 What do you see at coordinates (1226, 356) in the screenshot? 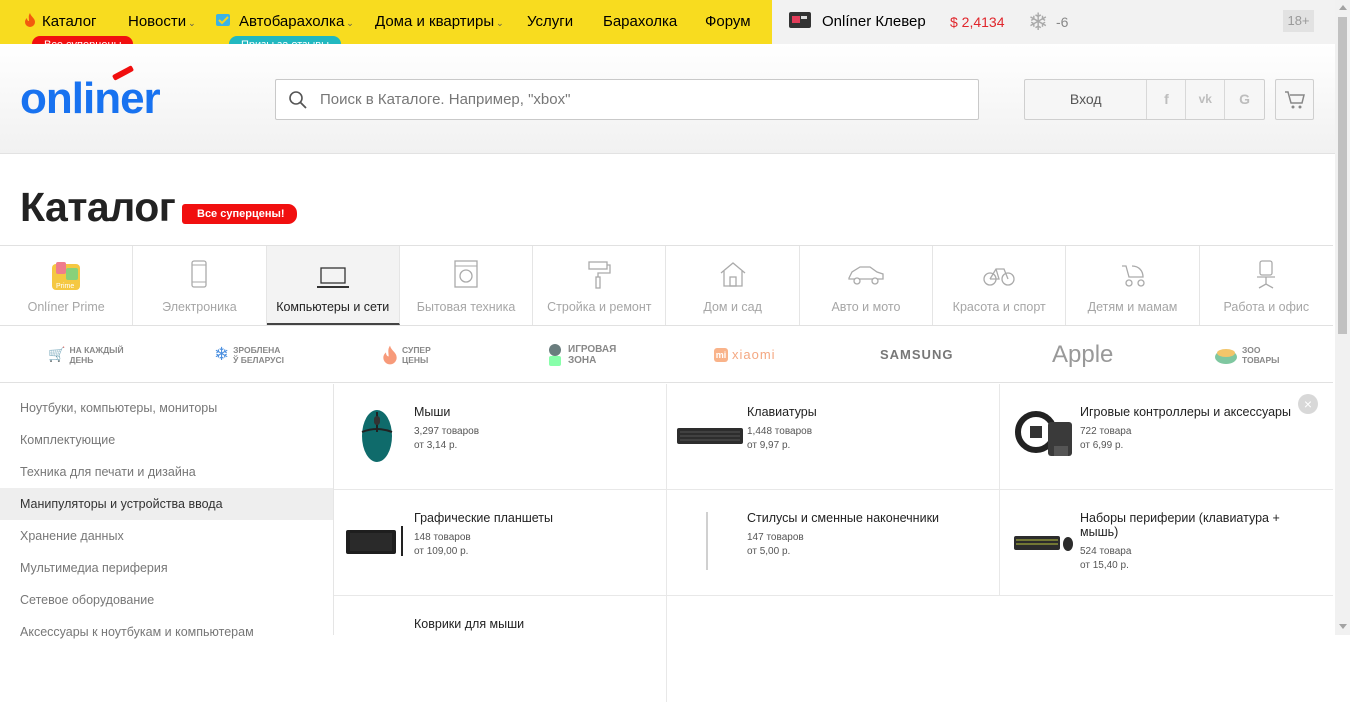
I see `pet-bowl-icon` at bounding box center [1226, 356].